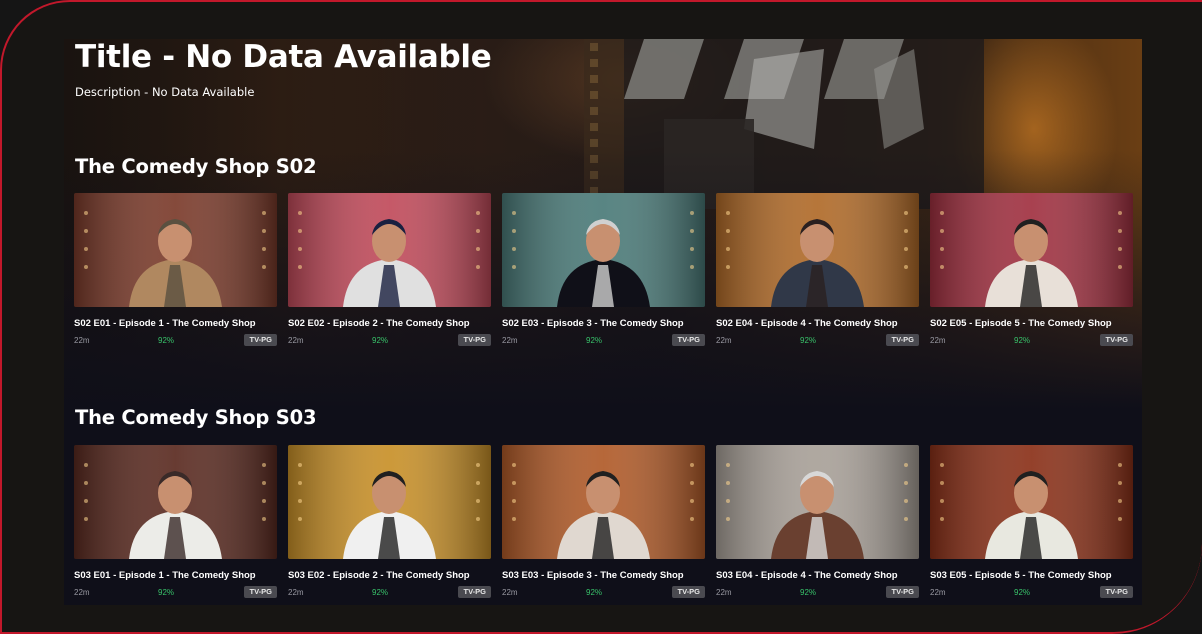 This screenshot has width=1202, height=634. What do you see at coordinates (283, 57) in the screenshot?
I see `page-title: Title - No Data Available` at bounding box center [283, 57].